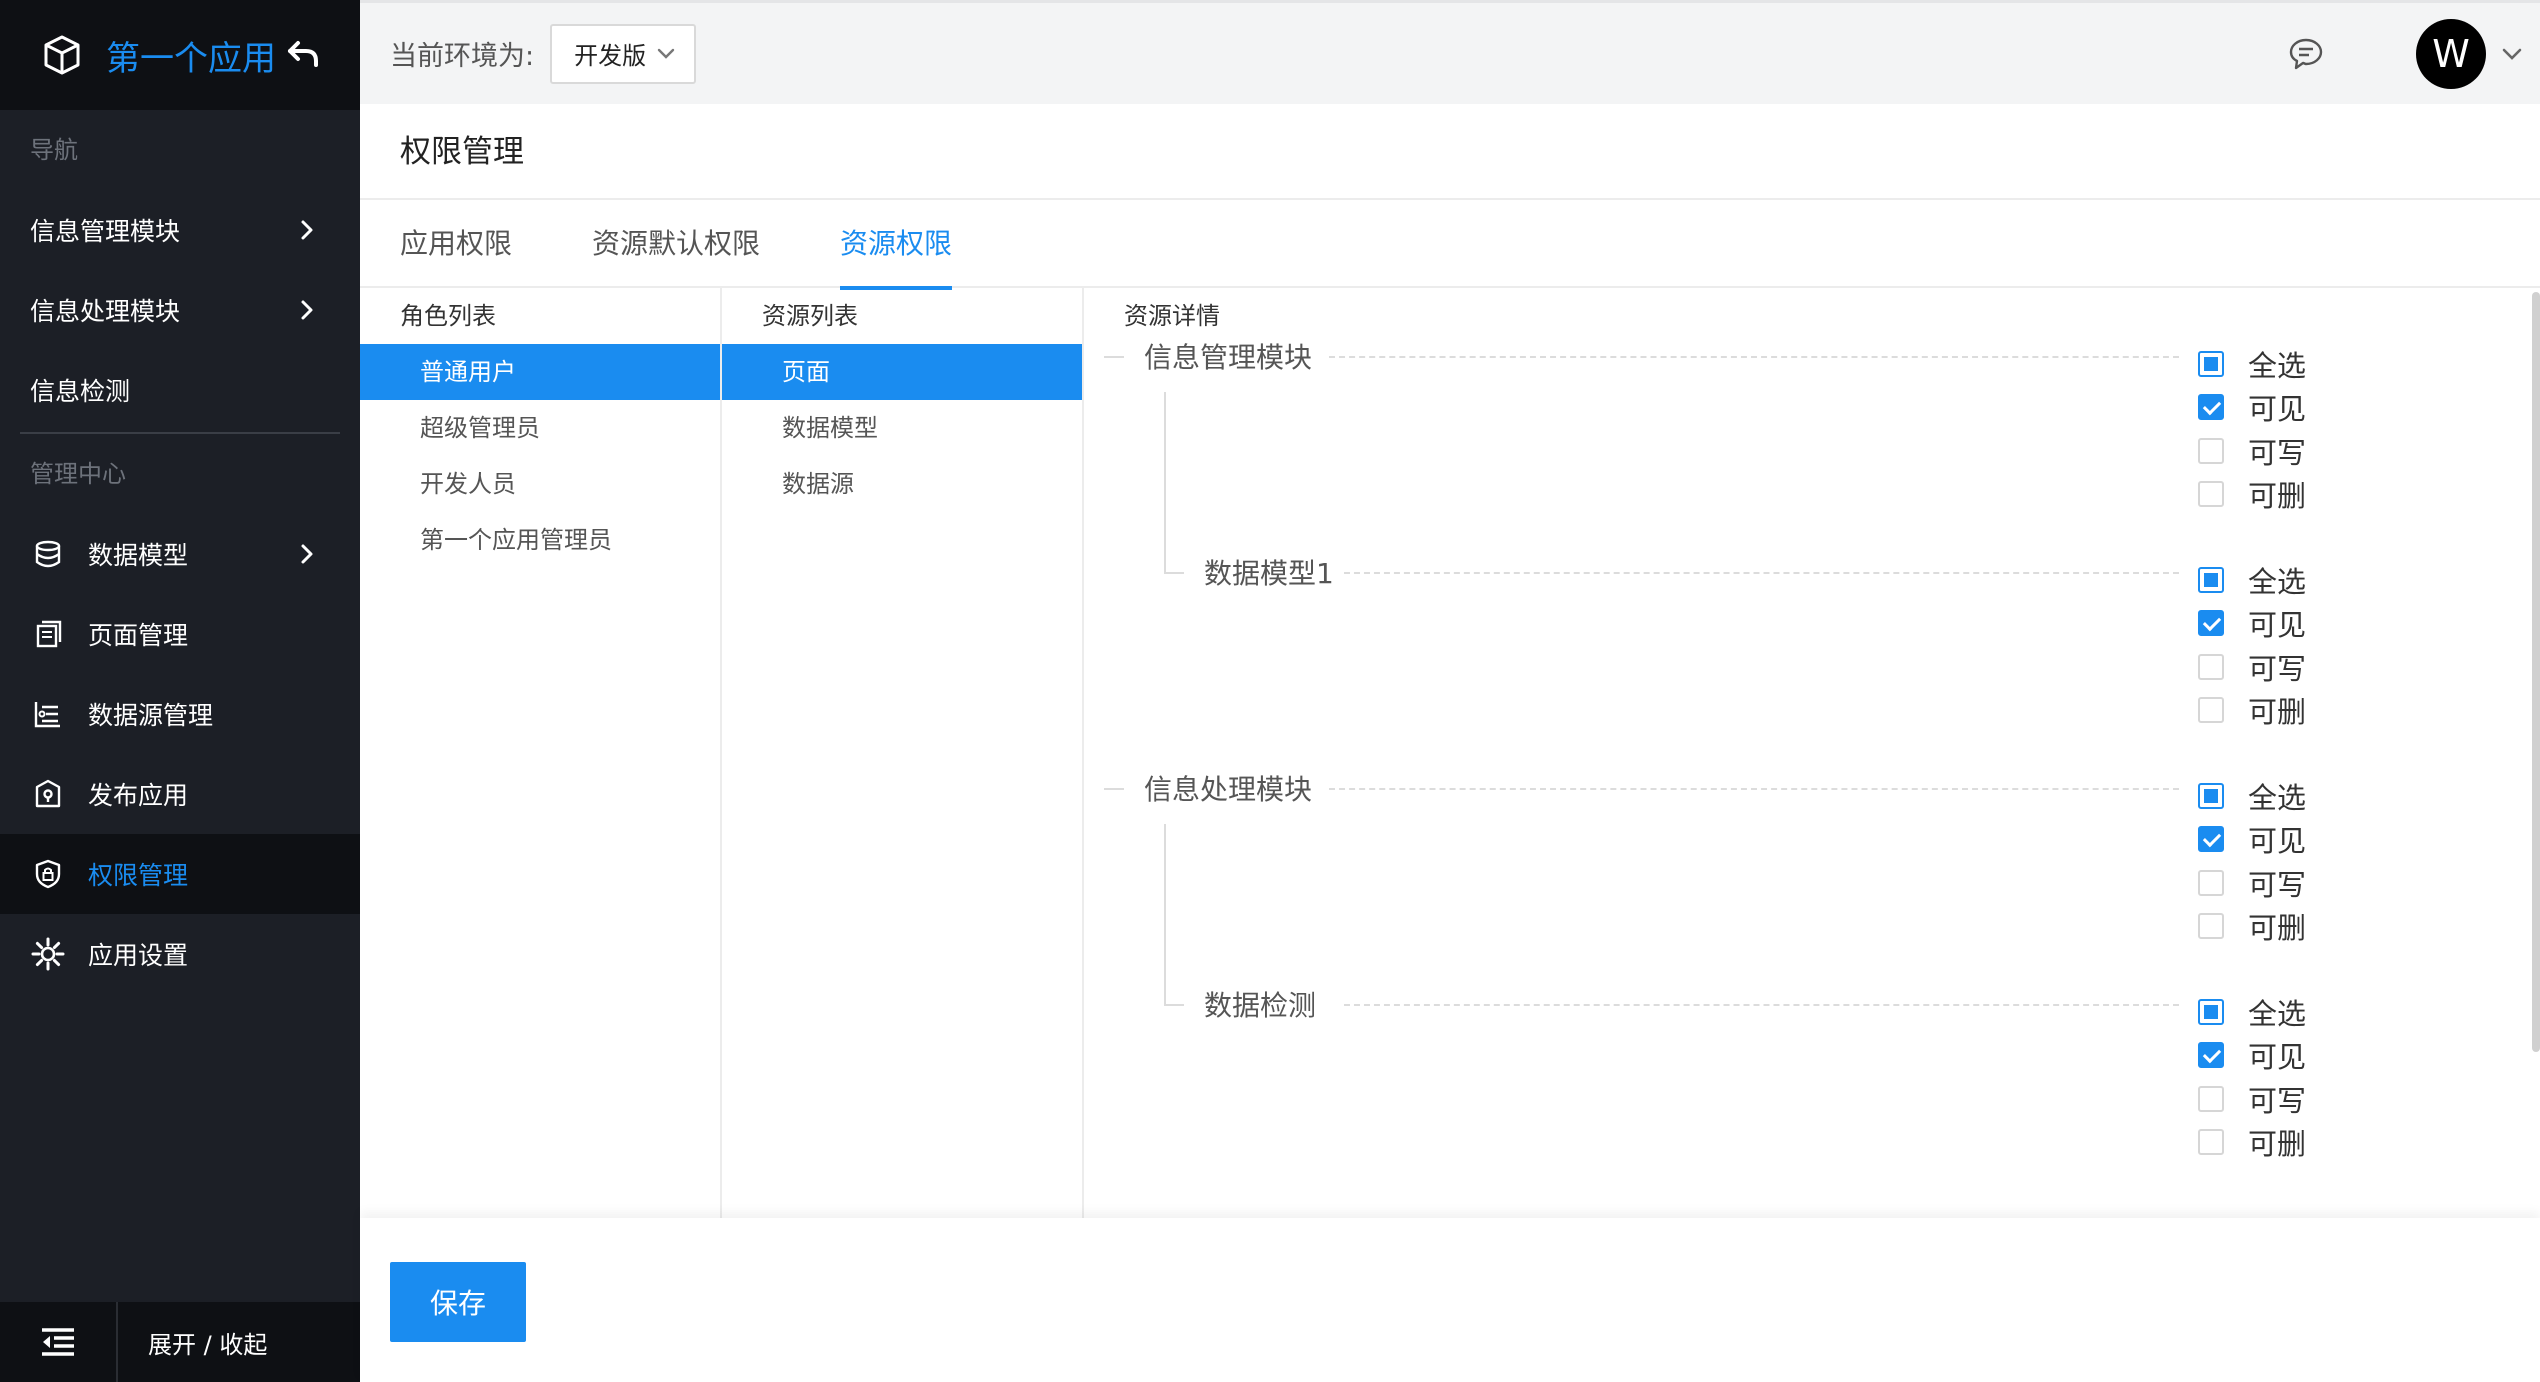  Describe the element at coordinates (540, 540) in the screenshot. I see `role-item: 第一个应用管理员` at that location.